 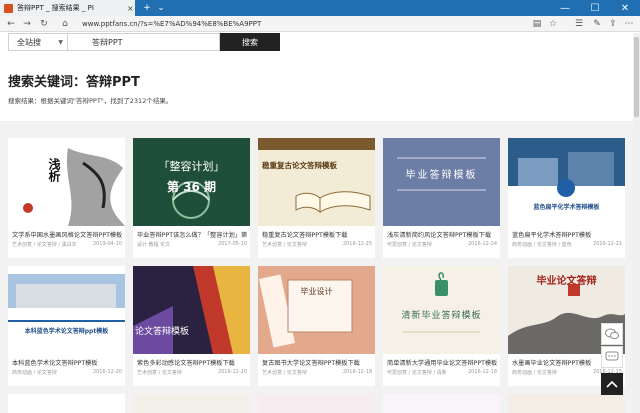 I want to click on card-title: 本科蓝色学术论文答辩PPT模板, so click(x=68, y=362).